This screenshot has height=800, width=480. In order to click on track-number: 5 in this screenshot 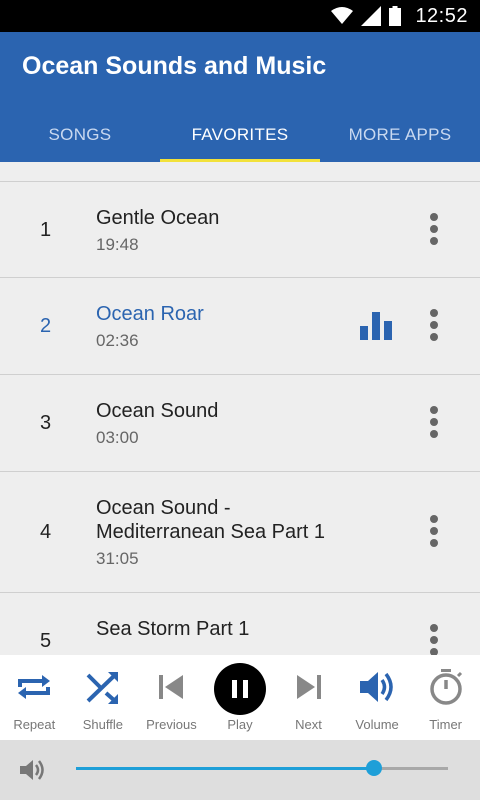, I will do `click(46, 641)`.